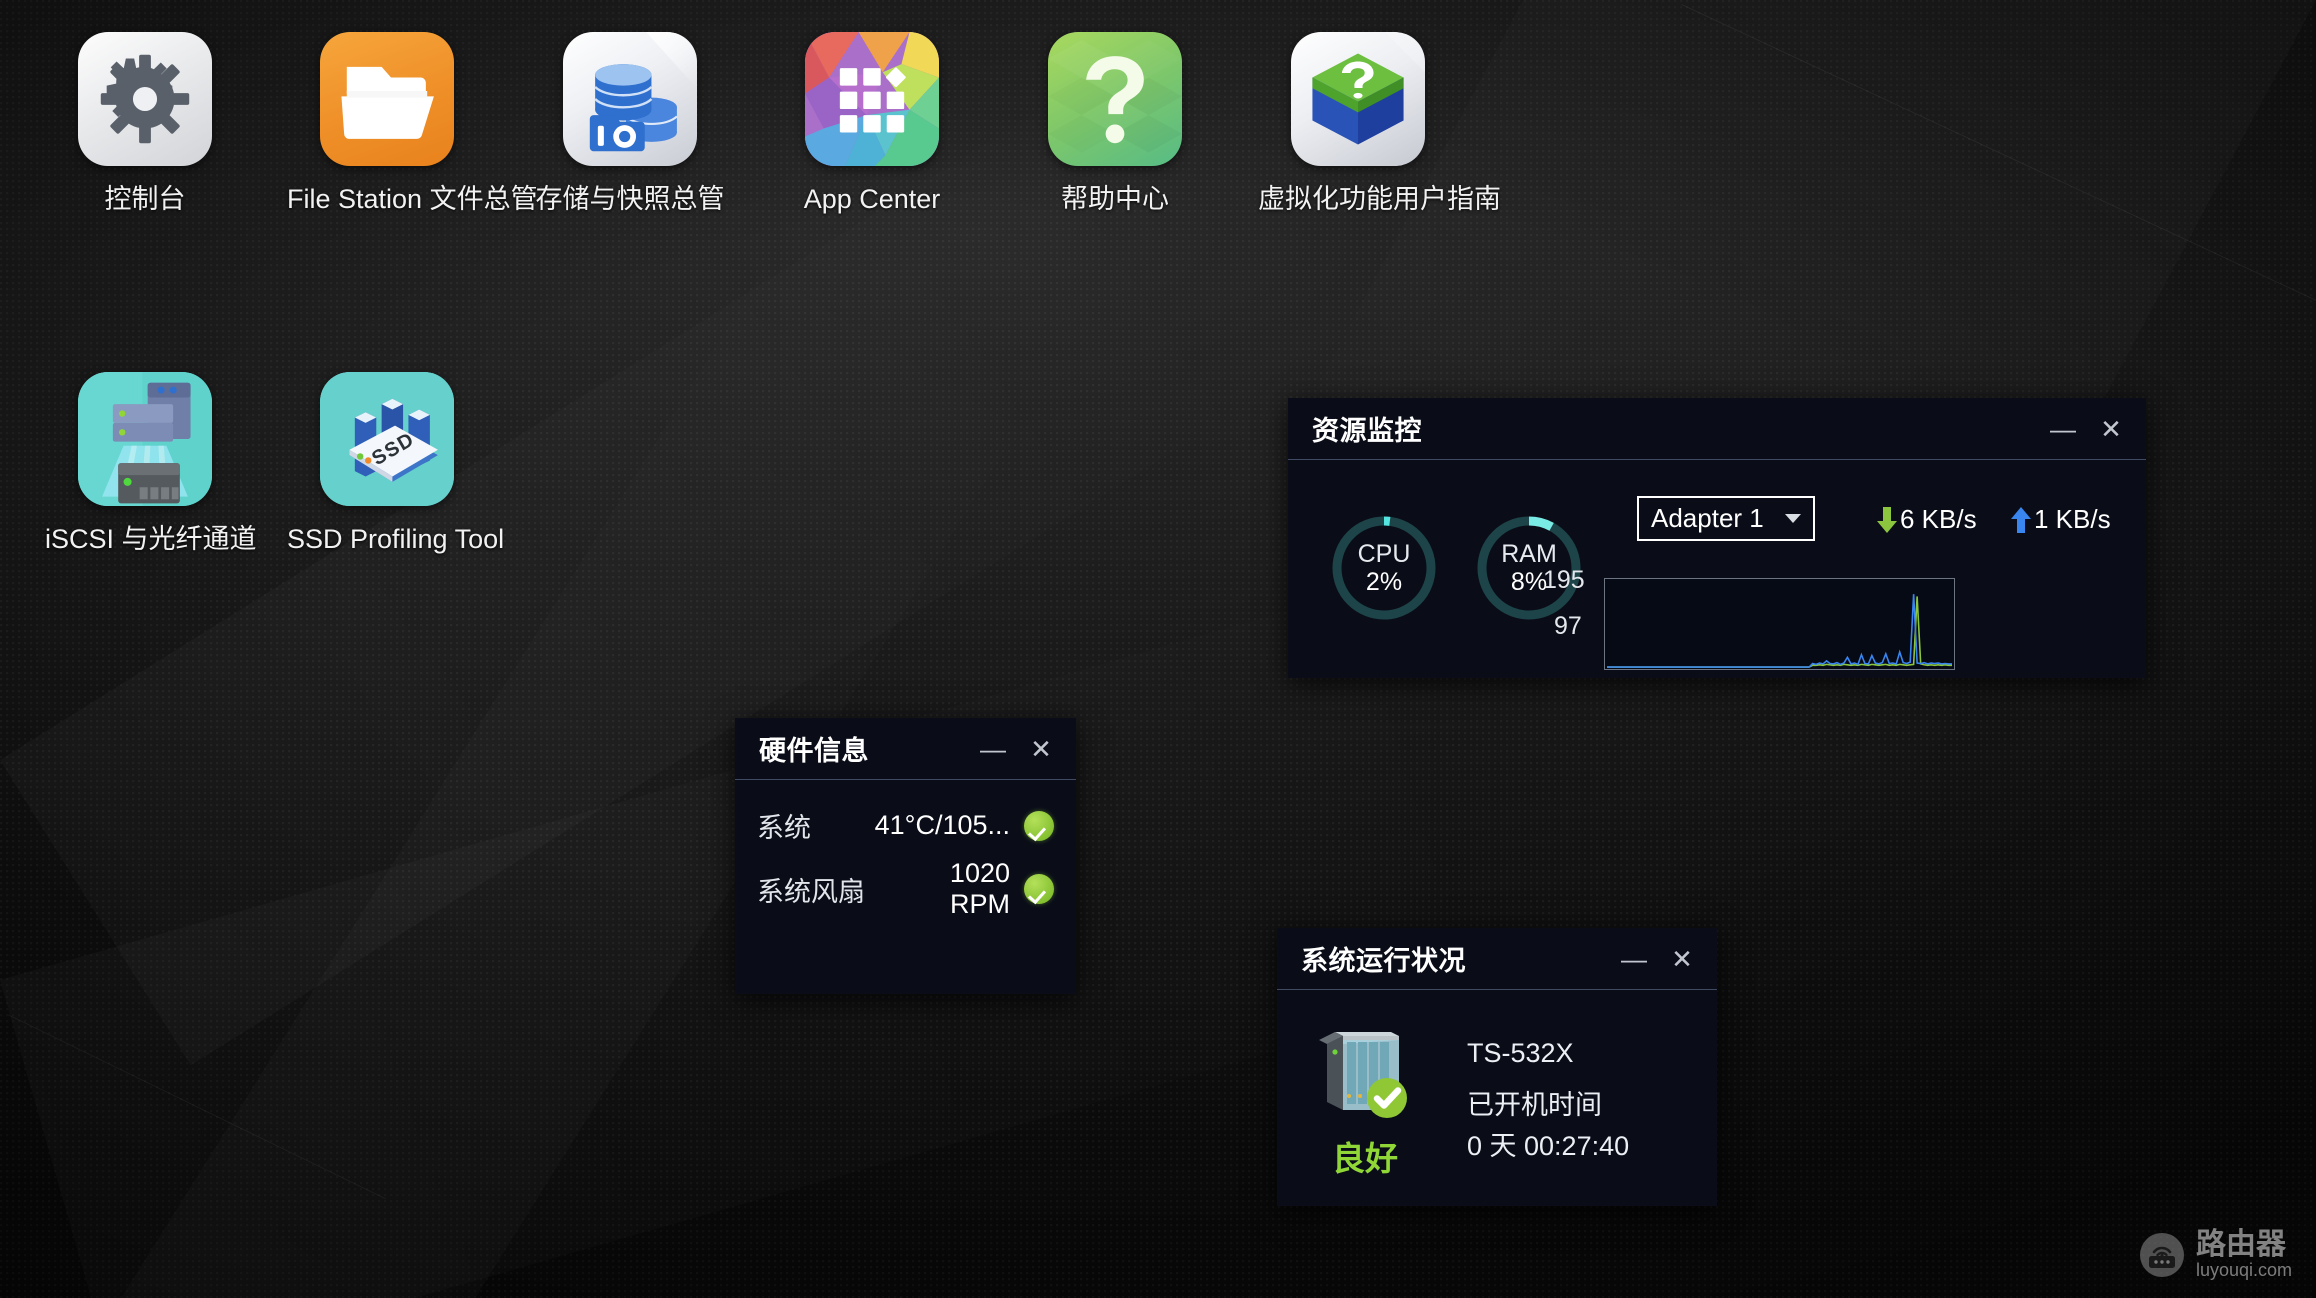 This screenshot has width=2316, height=1298. I want to click on upload-speed: 1 KB/s, so click(2060, 519).